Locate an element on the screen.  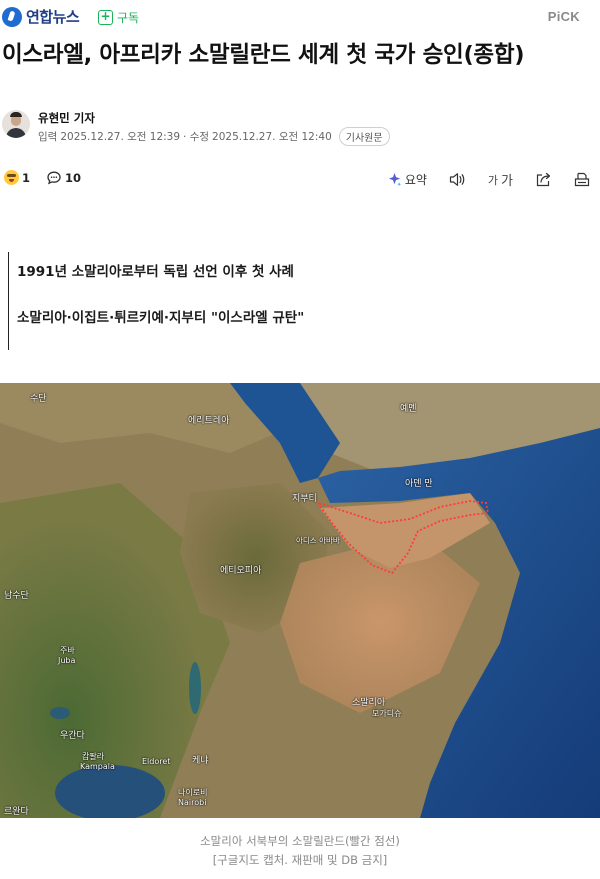
map-label-kampala: 캄팔라 is located at coordinates (93, 756).